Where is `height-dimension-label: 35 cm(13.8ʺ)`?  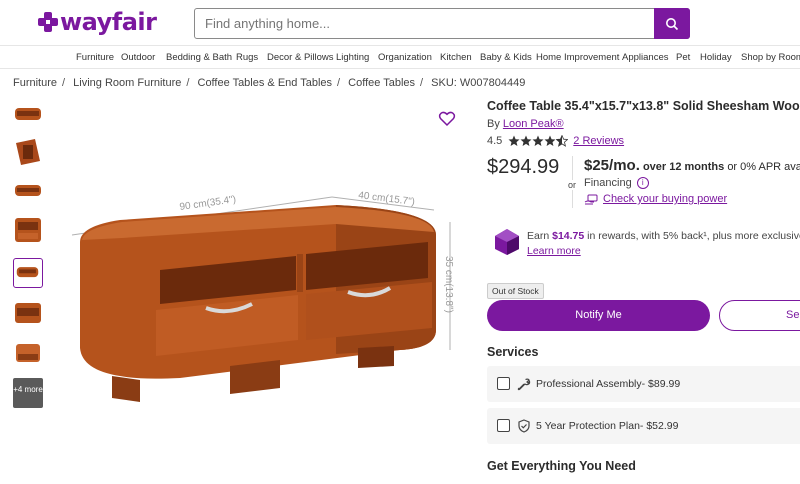 height-dimension-label: 35 cm(13.8ʺ) is located at coordinates (448, 284).